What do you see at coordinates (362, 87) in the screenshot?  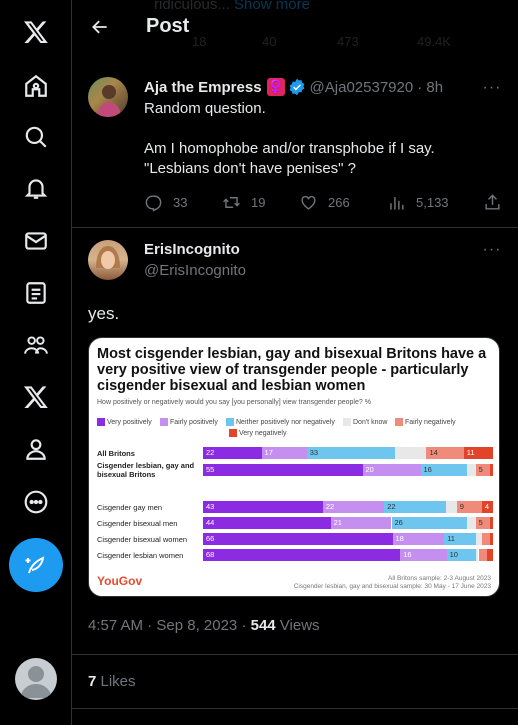 I see `author-handle: @Aja02537920` at bounding box center [362, 87].